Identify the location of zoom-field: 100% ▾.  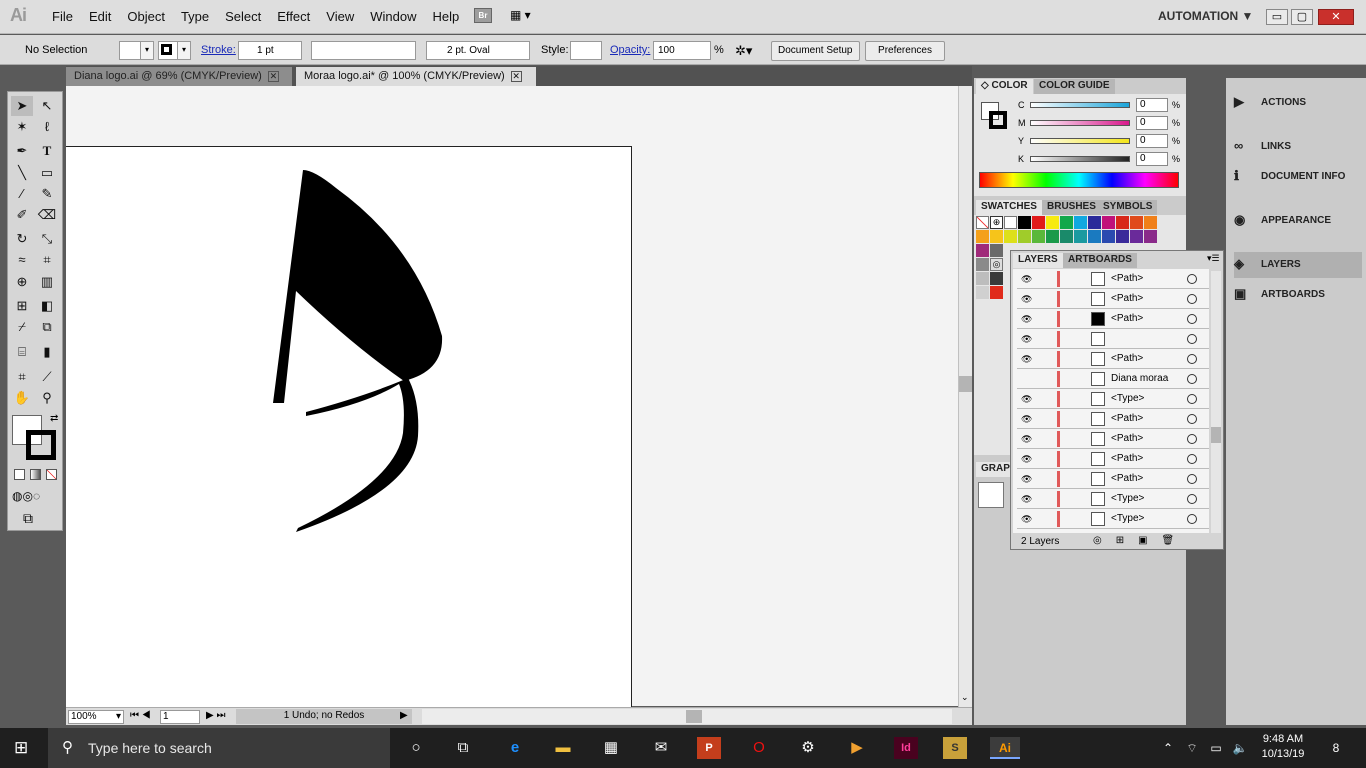
(96, 717).